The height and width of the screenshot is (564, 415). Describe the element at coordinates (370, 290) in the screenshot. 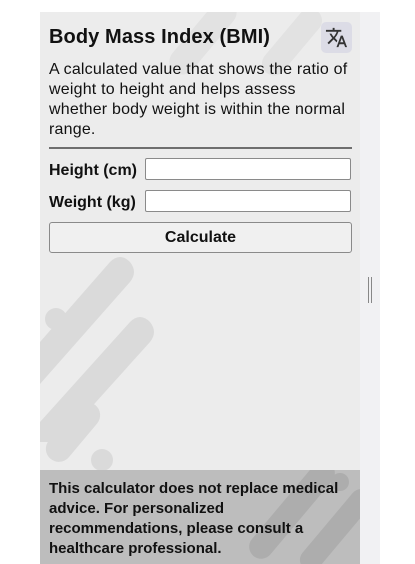

I see `resize-handle` at that location.